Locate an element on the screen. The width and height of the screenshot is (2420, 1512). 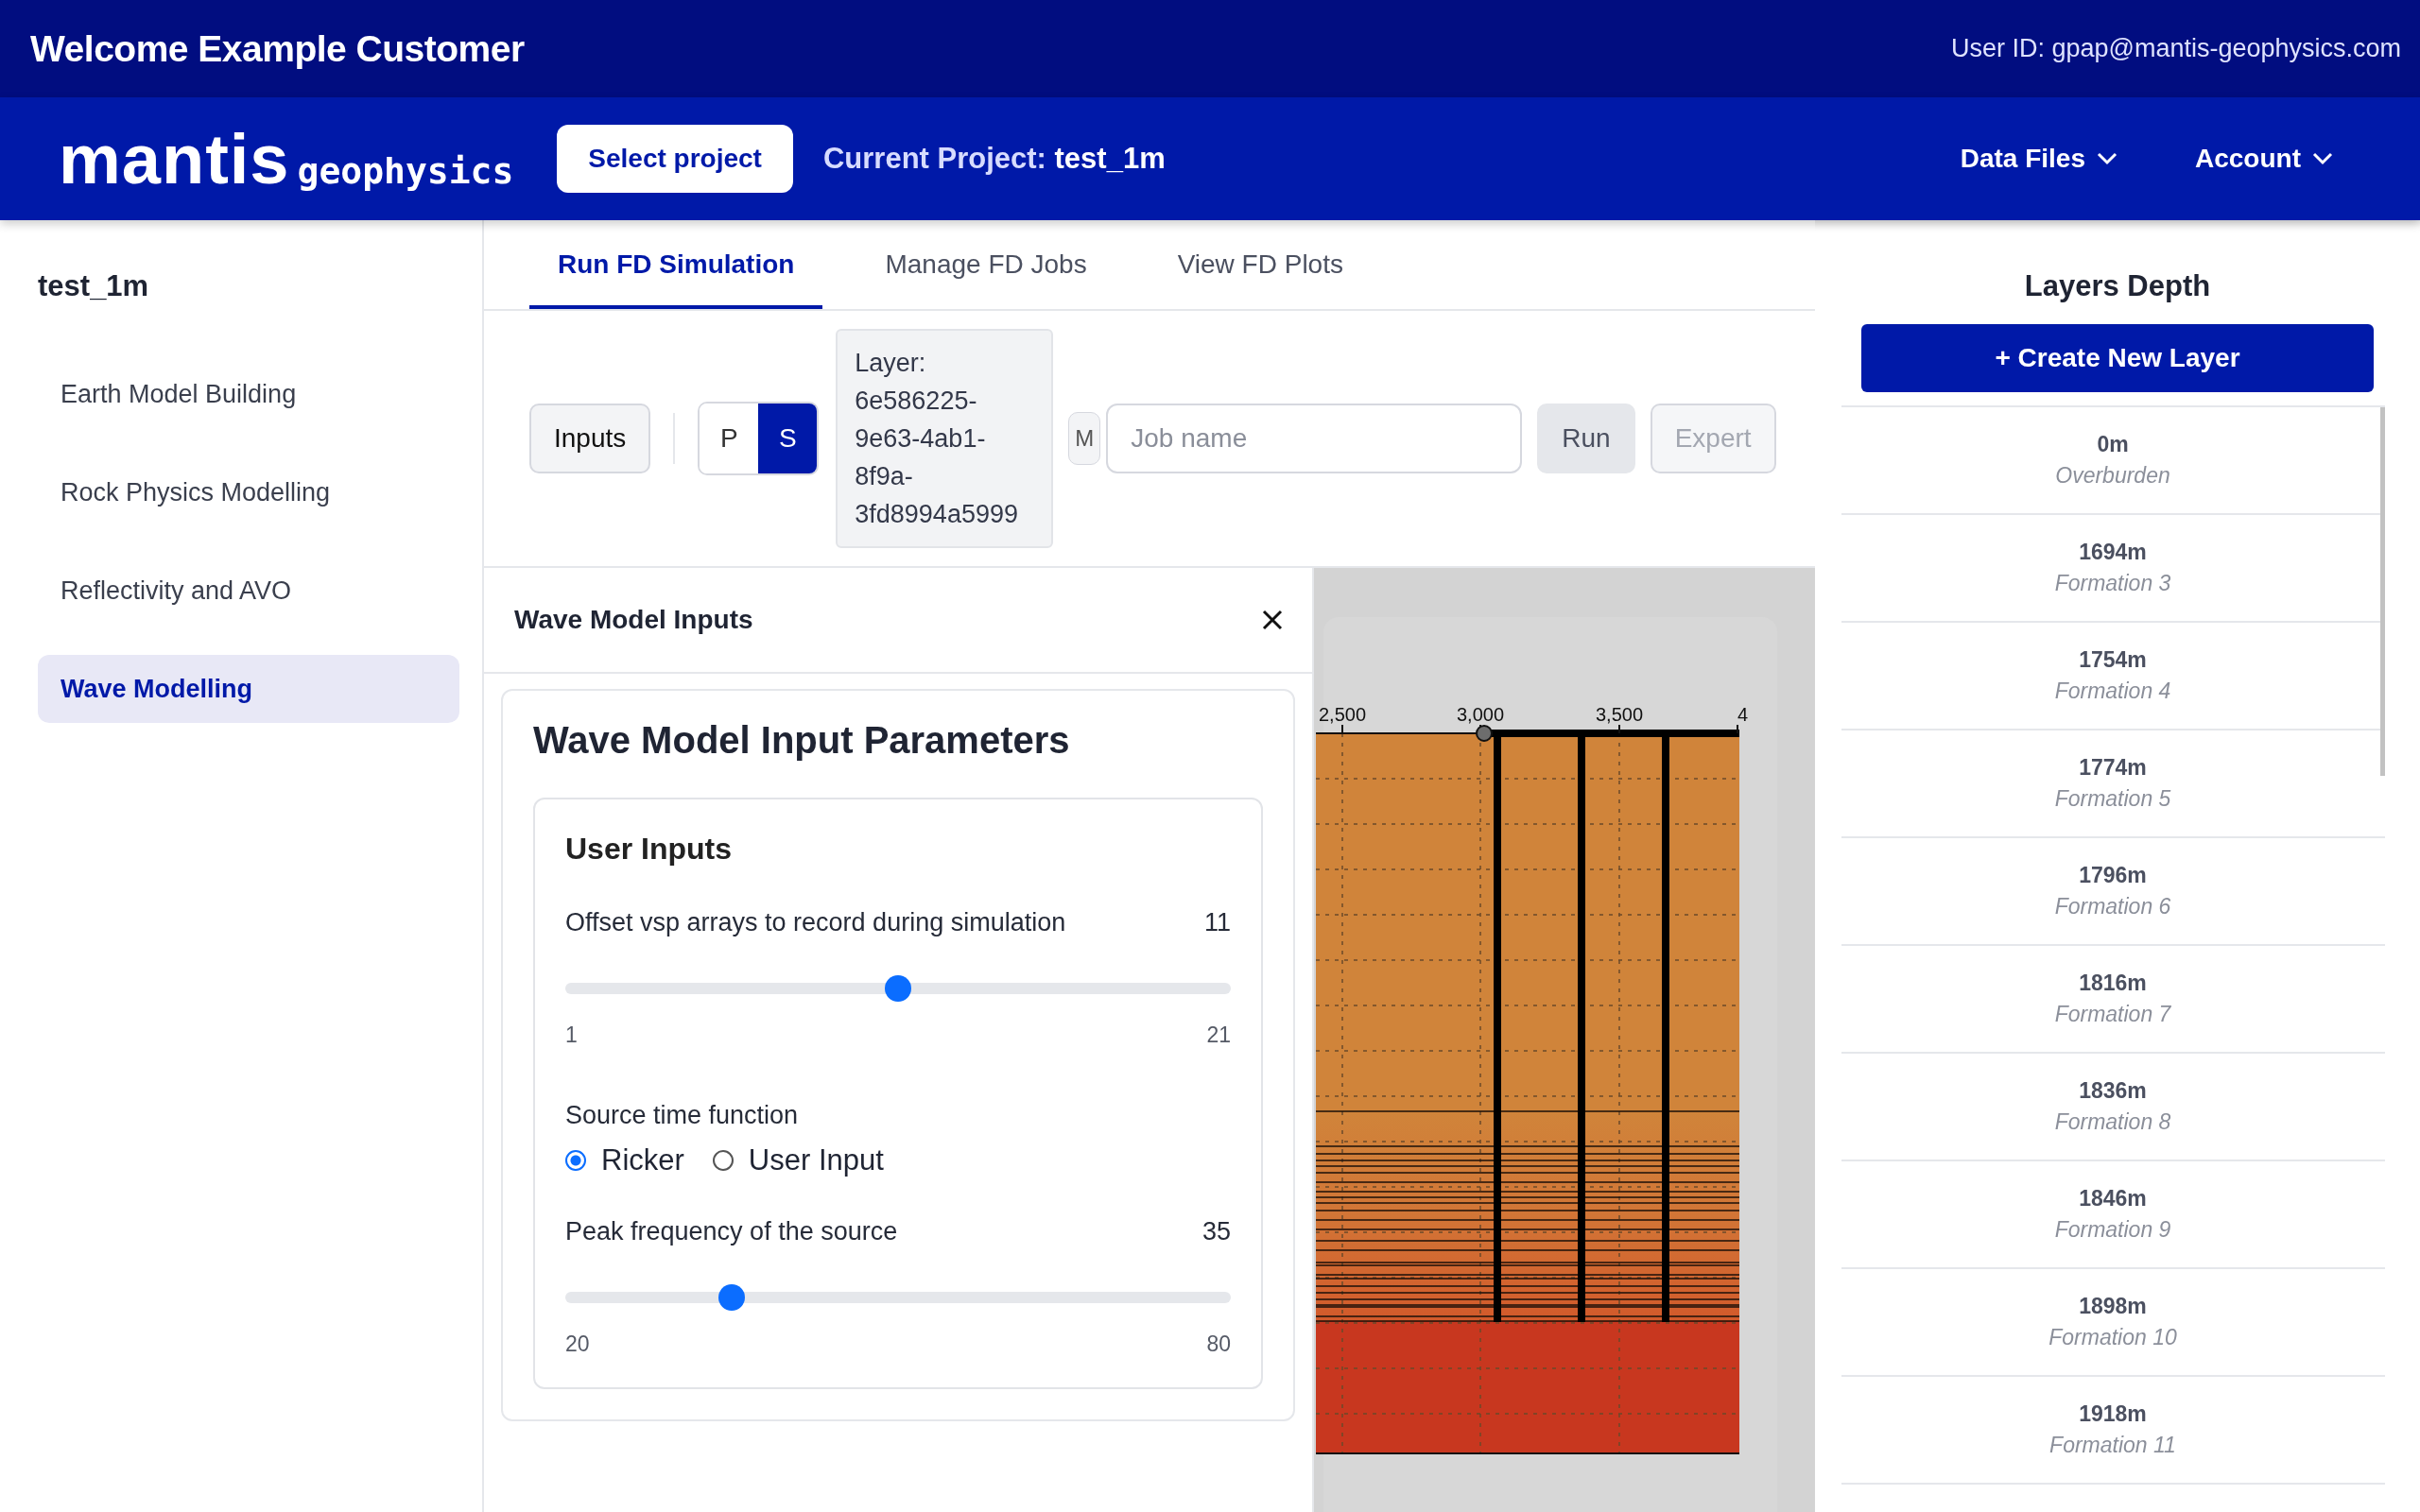
run-button: Run is located at coordinates (1586, 438).